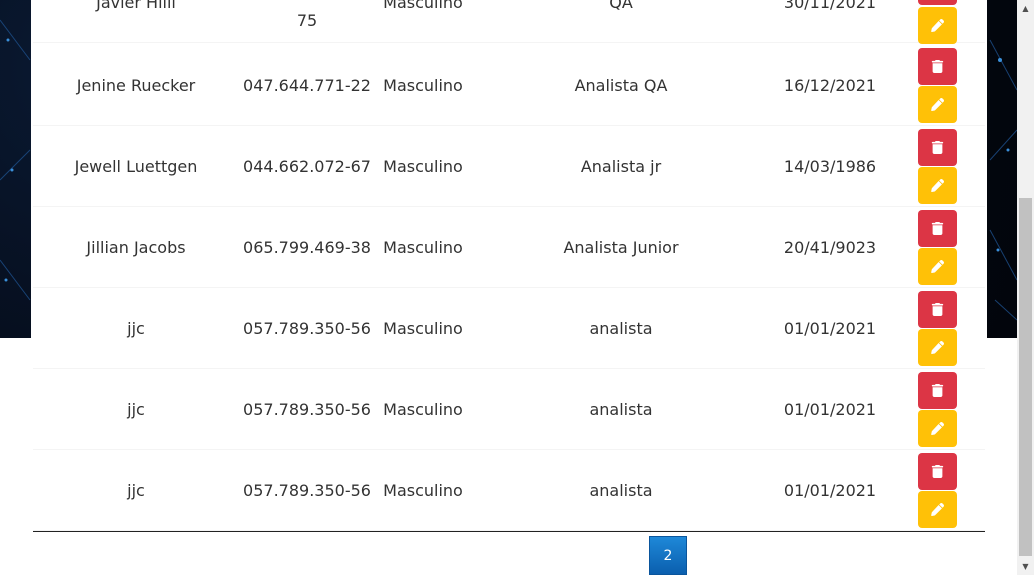  What do you see at coordinates (307, 20) in the screenshot?
I see `cpf-cell: 75` at bounding box center [307, 20].